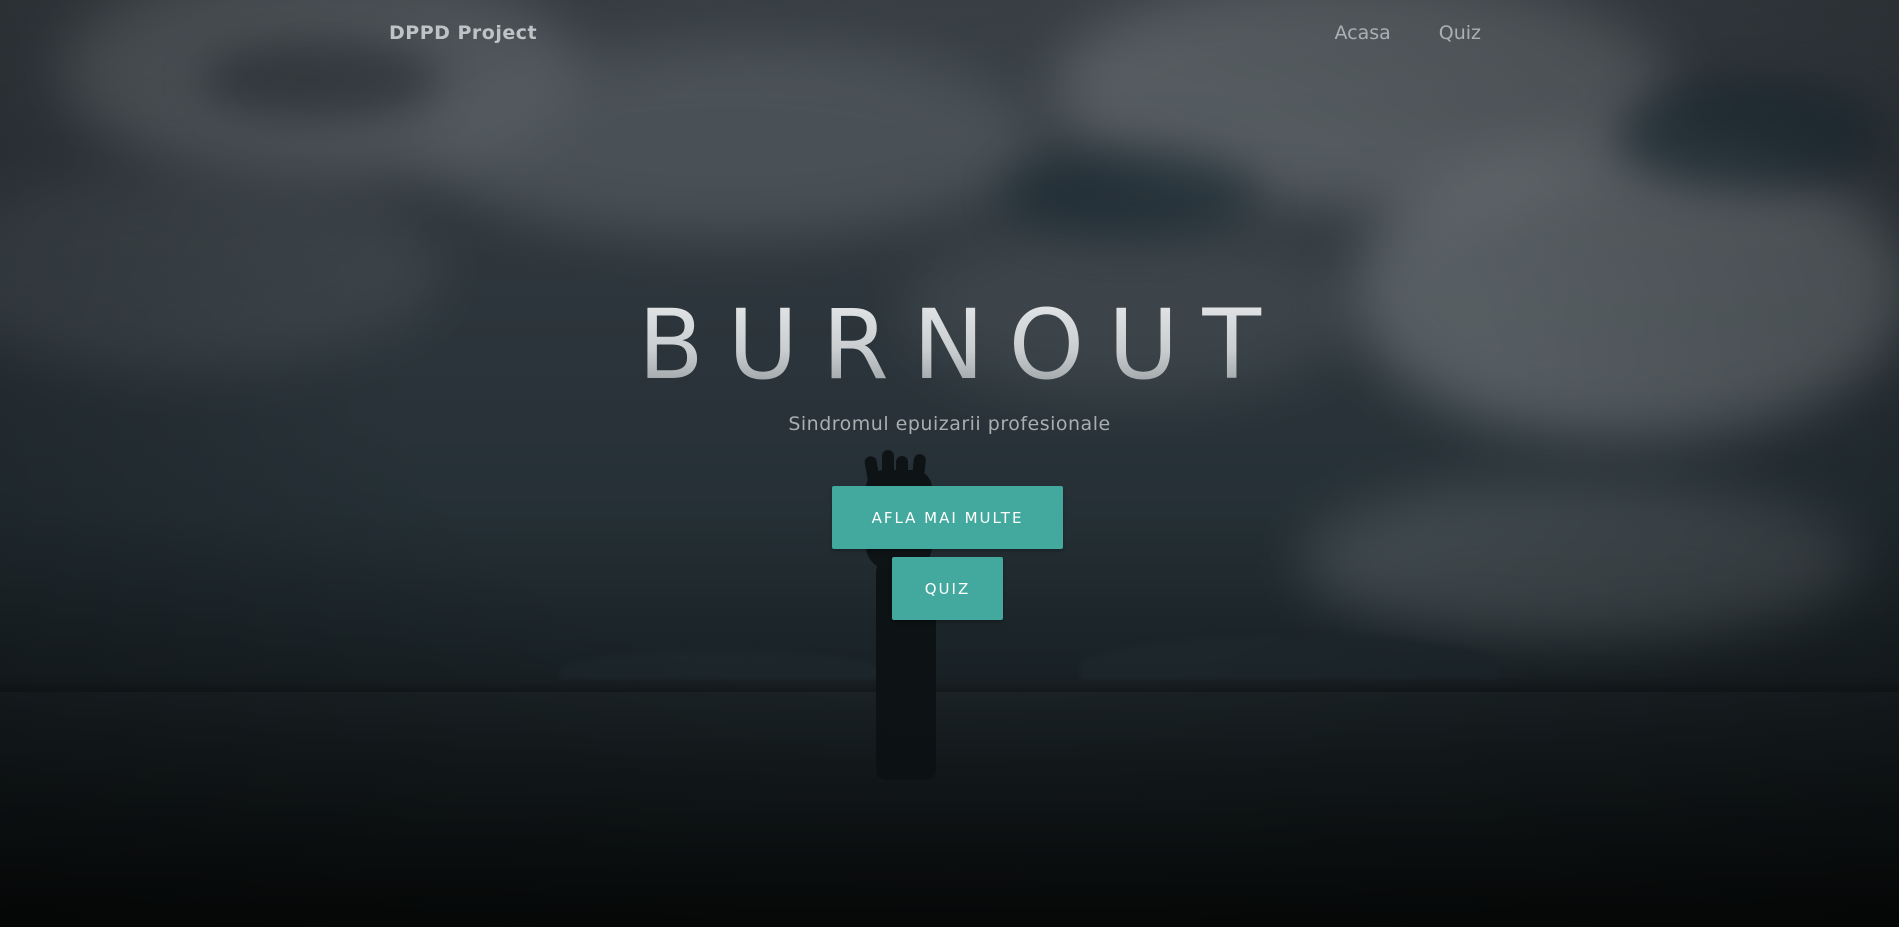 The width and height of the screenshot is (1899, 927). What do you see at coordinates (1407, 33) in the screenshot?
I see `nav-links: Acasa Quiz` at bounding box center [1407, 33].